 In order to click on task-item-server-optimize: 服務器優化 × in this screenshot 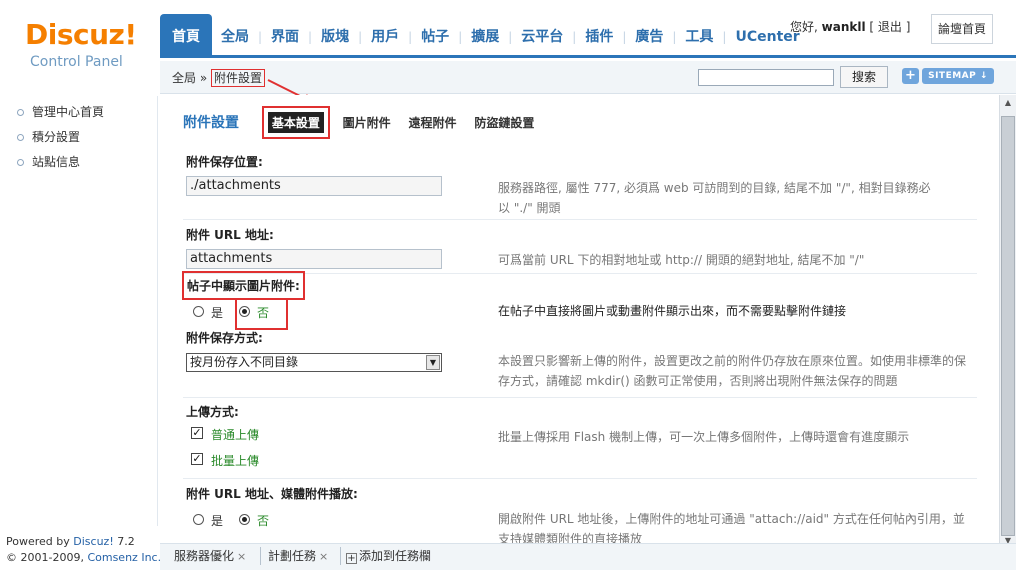, I will do `click(210, 556)`.